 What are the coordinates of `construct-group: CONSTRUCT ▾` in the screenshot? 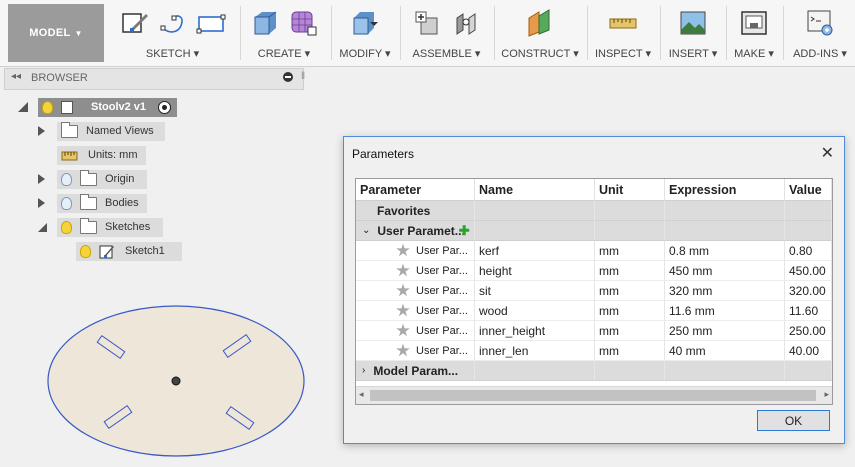 It's located at (540, 33).